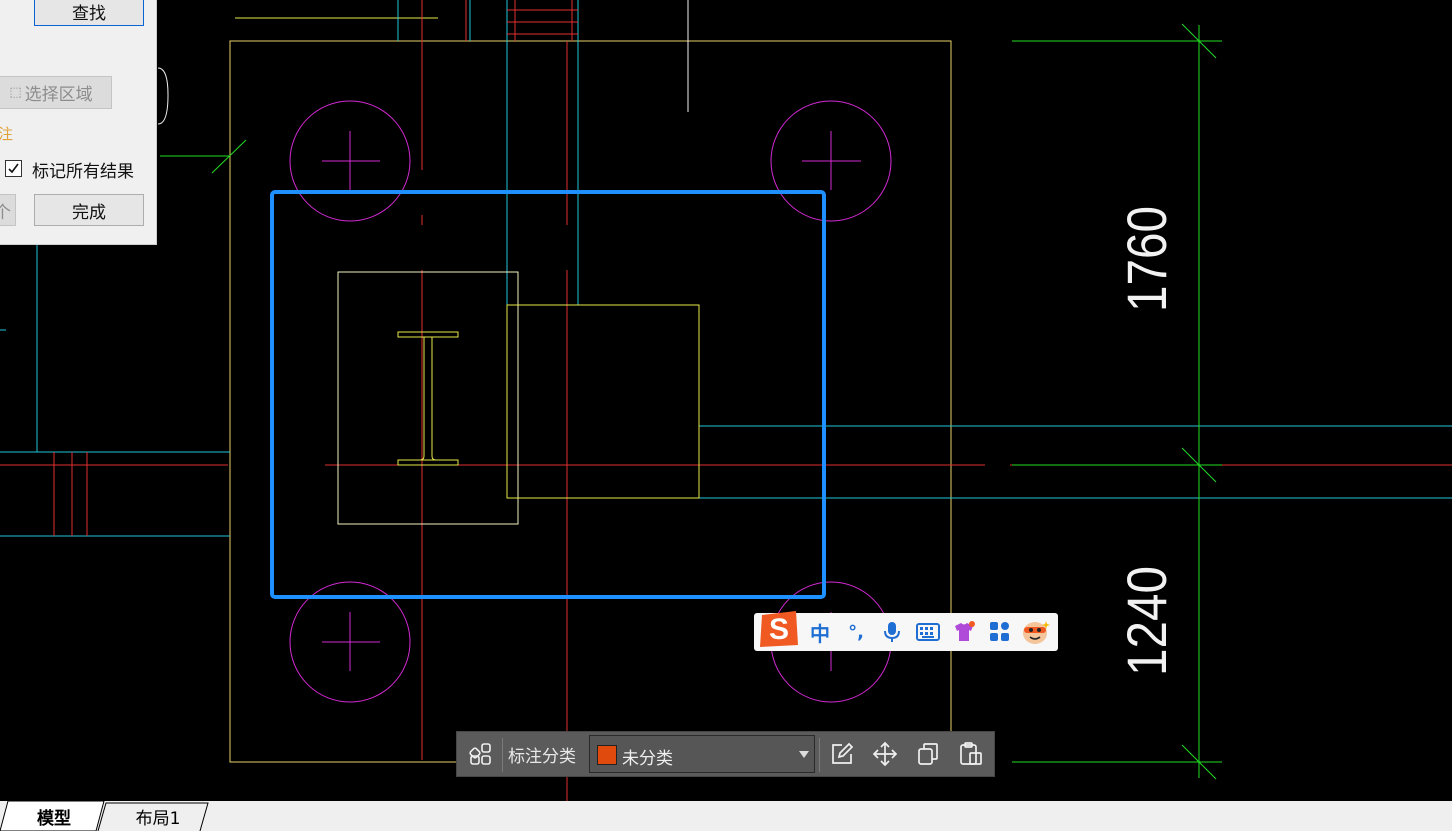  Describe the element at coordinates (1146, 259) in the screenshot. I see `dimension-text-1760: 1760` at that location.